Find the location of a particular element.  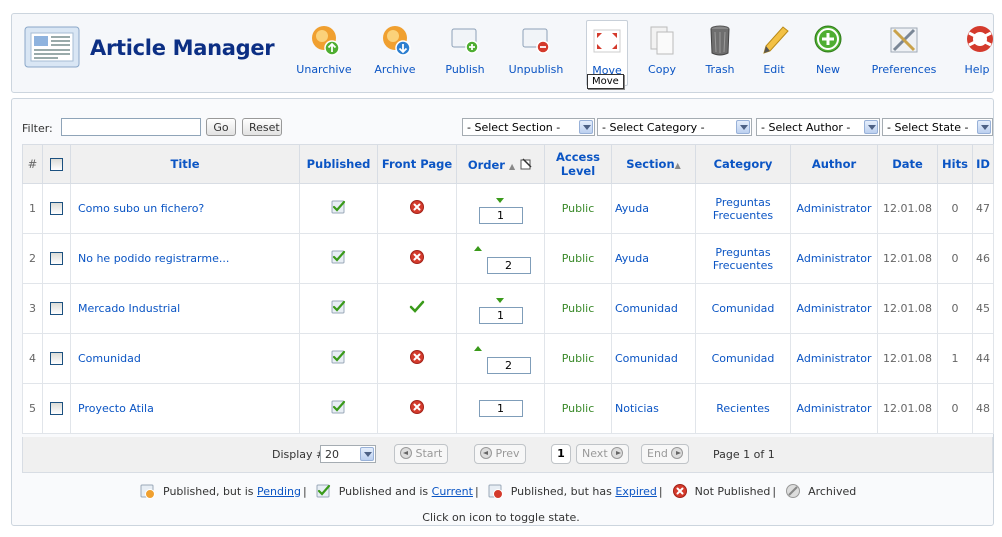

col-published: Published is located at coordinates (338, 164).